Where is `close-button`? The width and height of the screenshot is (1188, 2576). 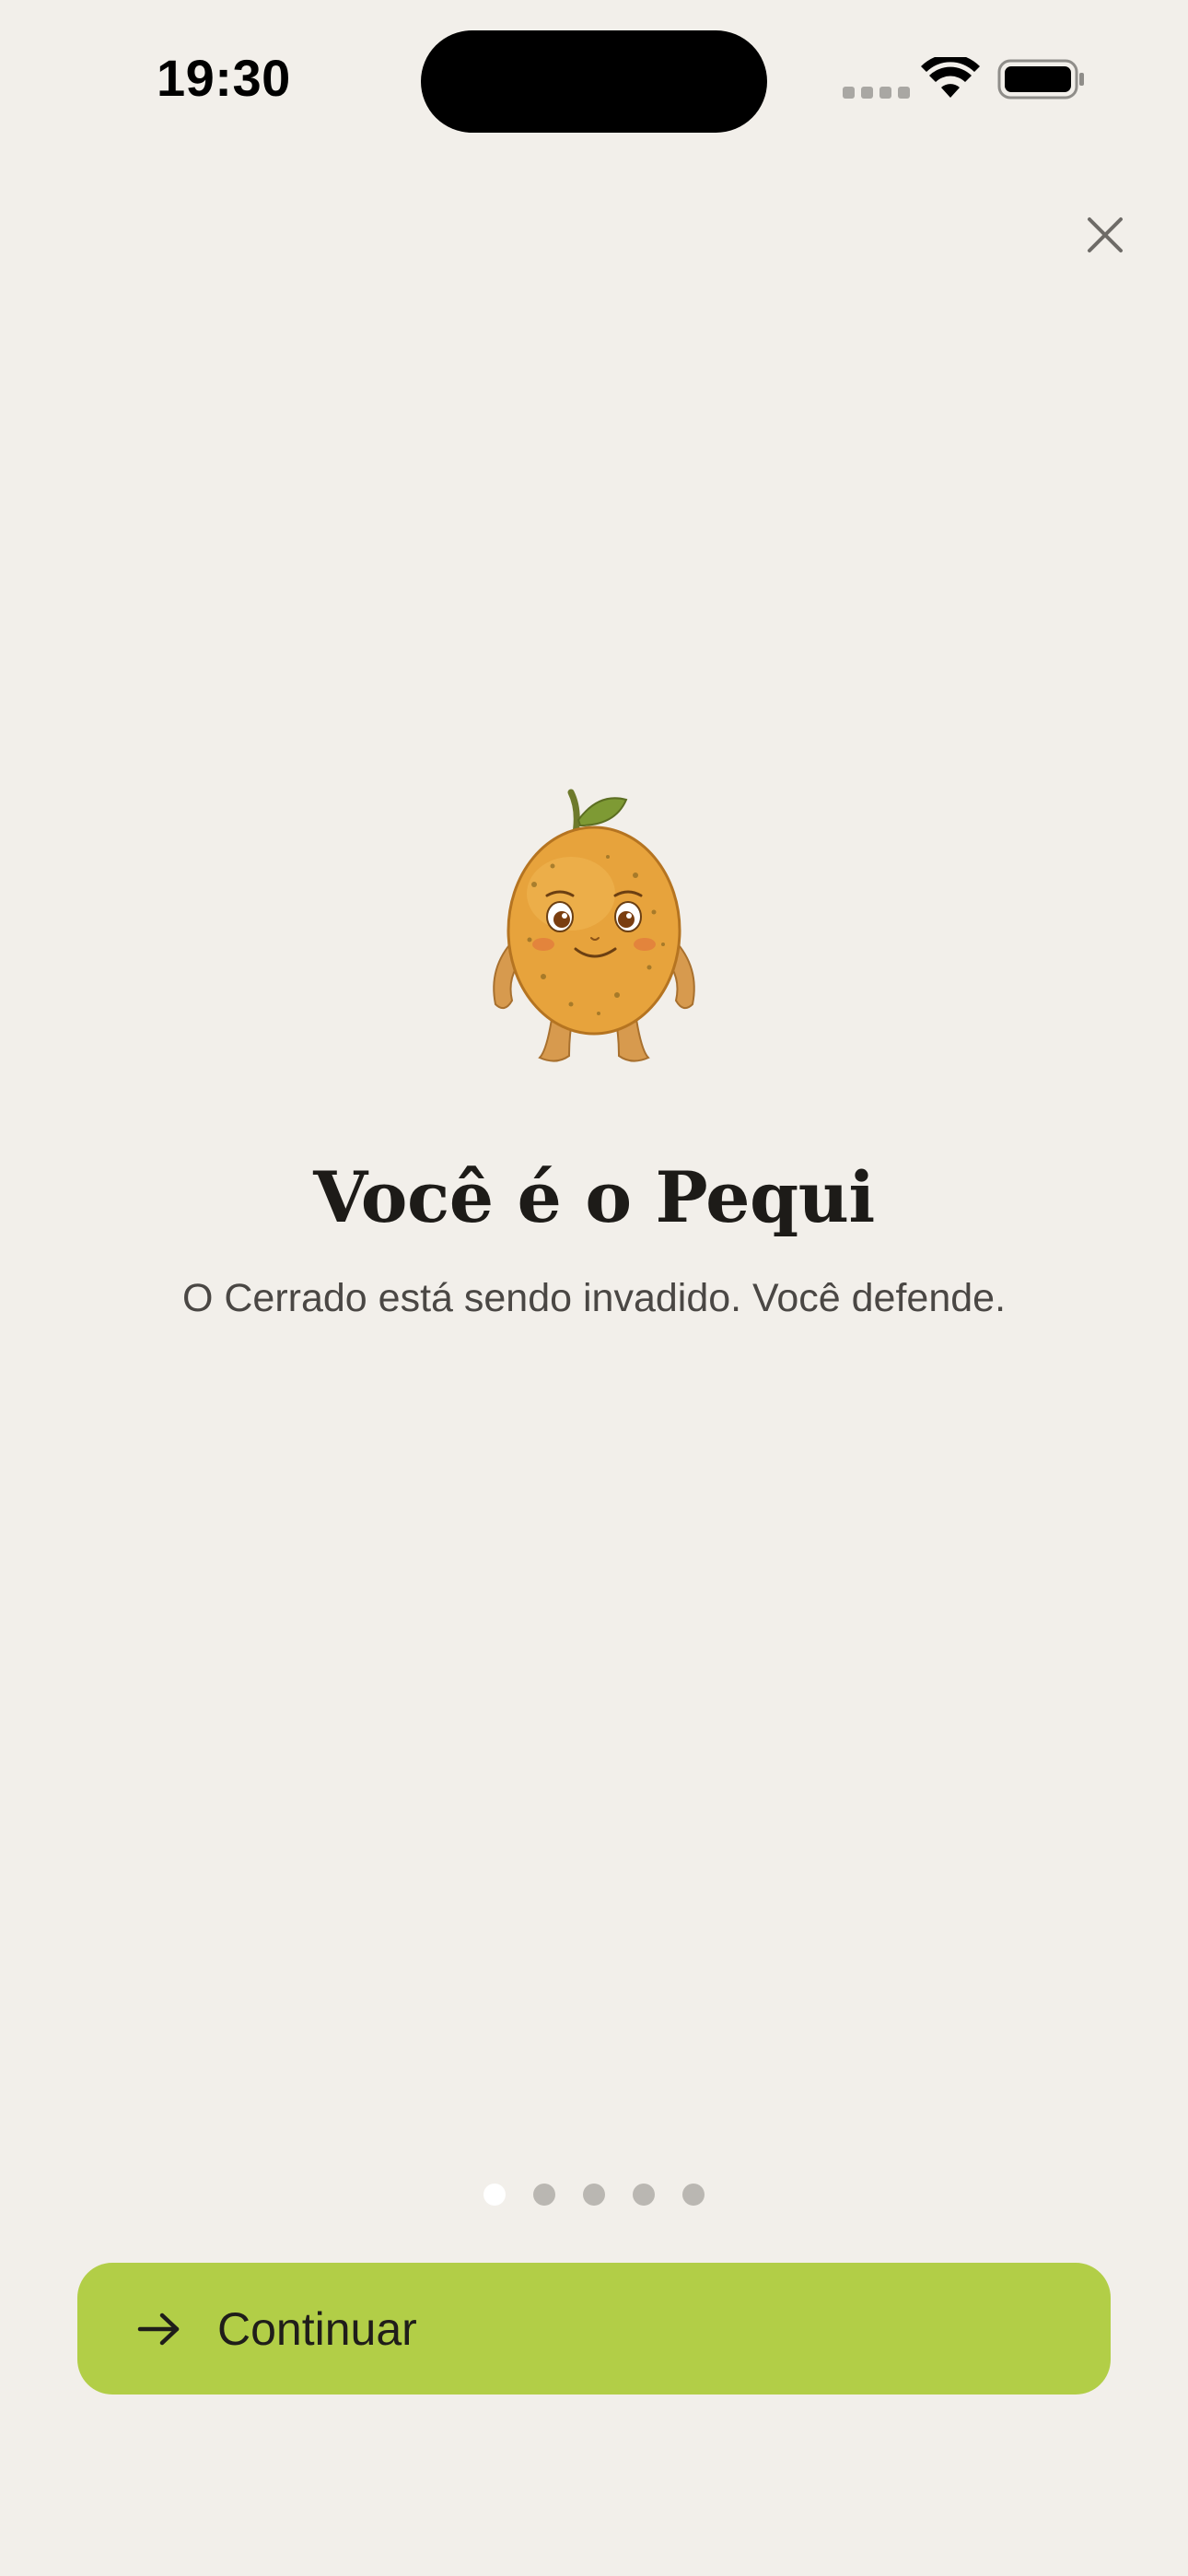
close-button is located at coordinates (1105, 235).